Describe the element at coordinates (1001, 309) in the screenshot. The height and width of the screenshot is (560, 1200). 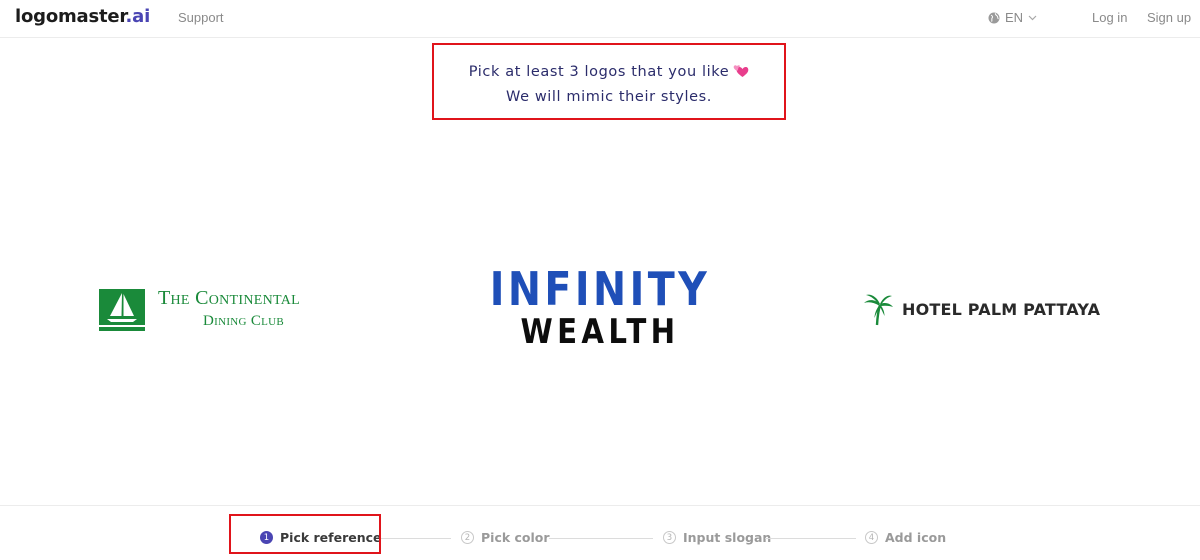
I see `hotel-palm-pattaya-wordmark: HOTEL PALM PATTAYA` at that location.